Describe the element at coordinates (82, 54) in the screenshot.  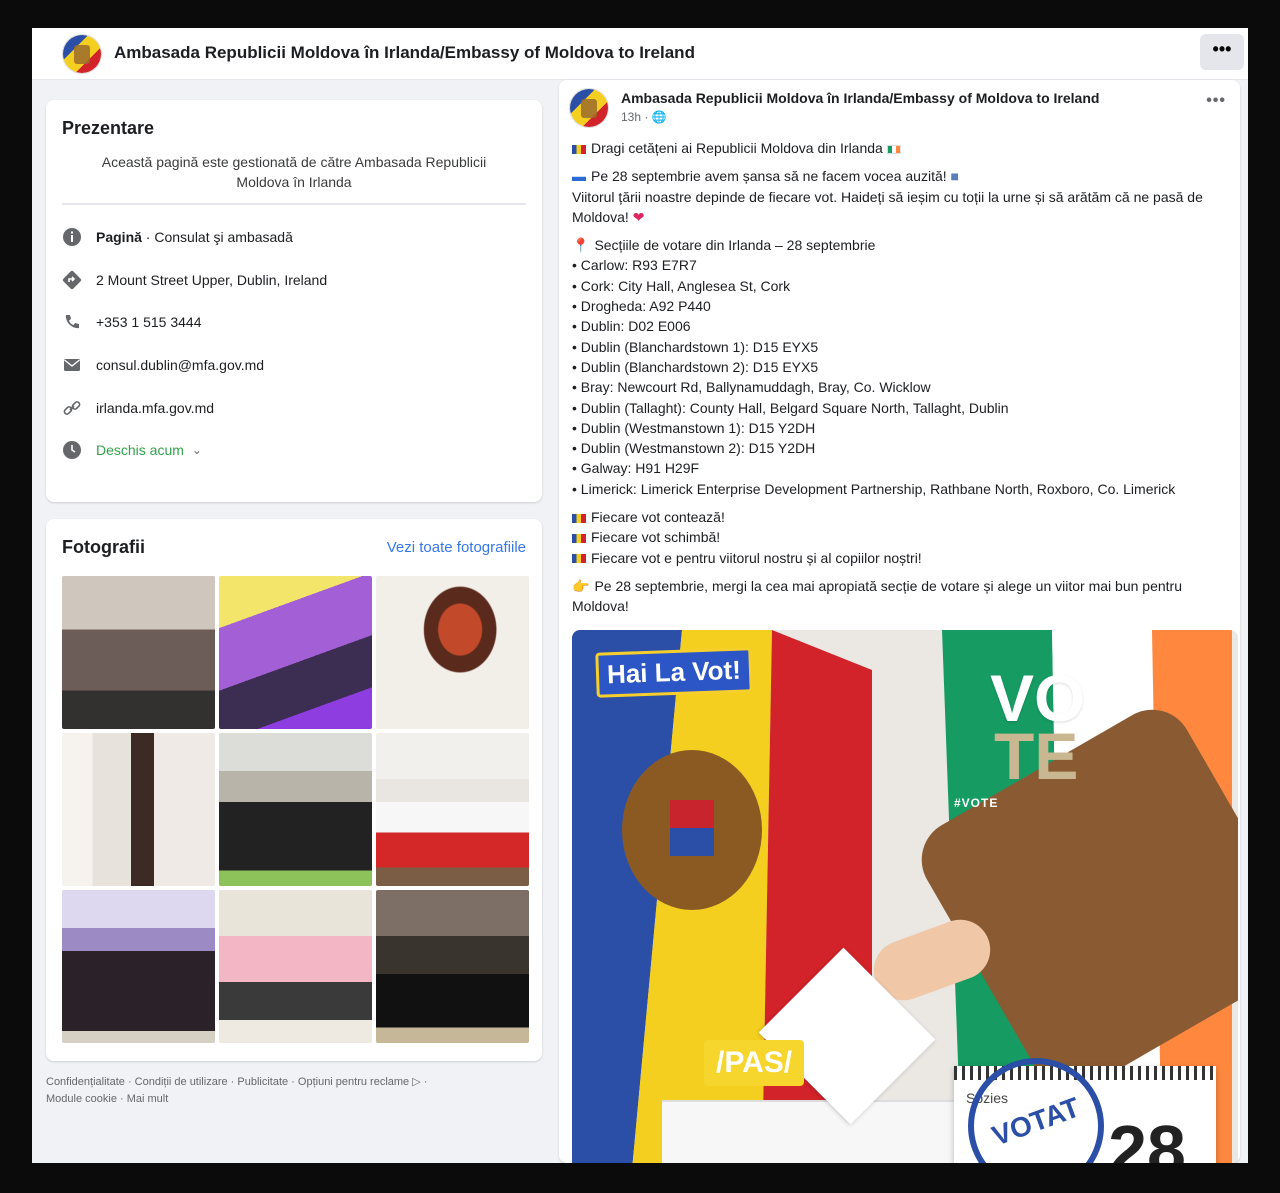
I see `page-avatar` at that location.